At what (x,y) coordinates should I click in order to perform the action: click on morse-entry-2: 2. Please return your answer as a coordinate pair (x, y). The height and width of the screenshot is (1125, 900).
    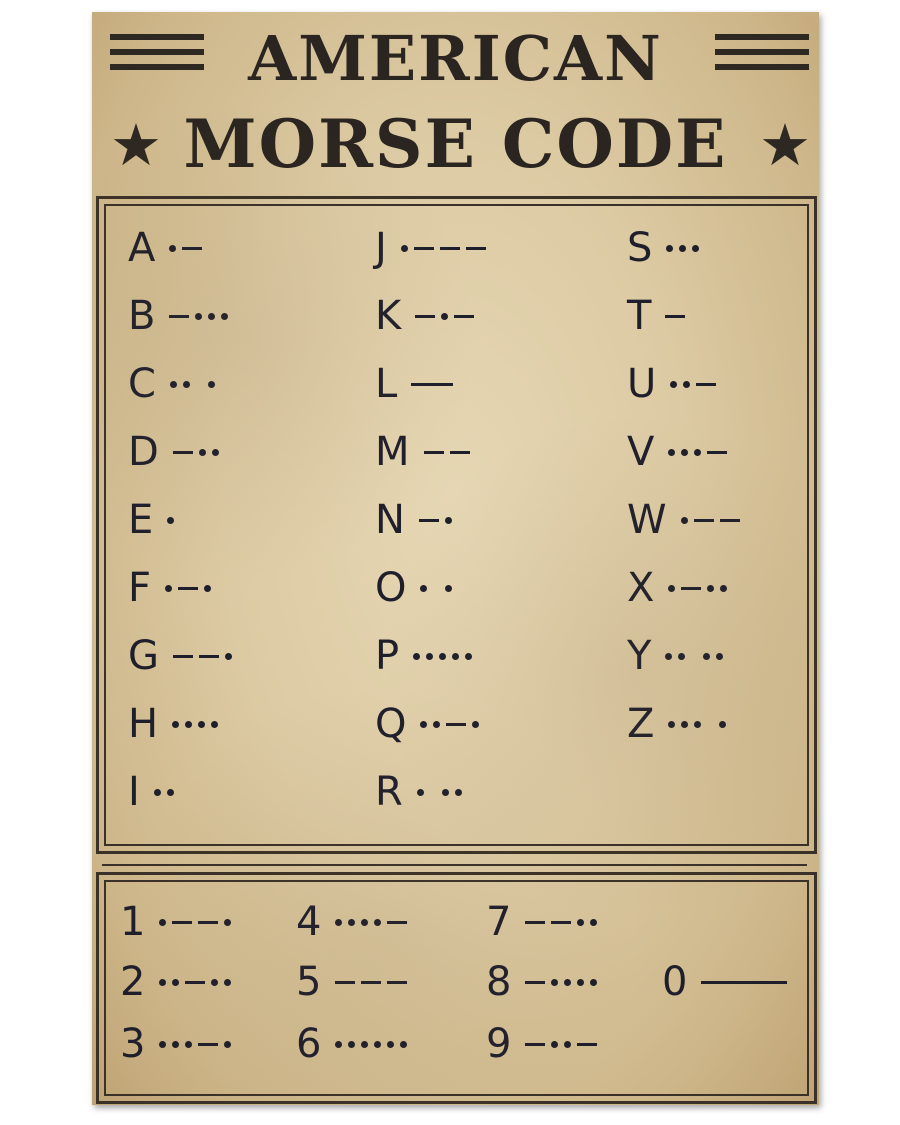
    Looking at the image, I should click on (178, 982).